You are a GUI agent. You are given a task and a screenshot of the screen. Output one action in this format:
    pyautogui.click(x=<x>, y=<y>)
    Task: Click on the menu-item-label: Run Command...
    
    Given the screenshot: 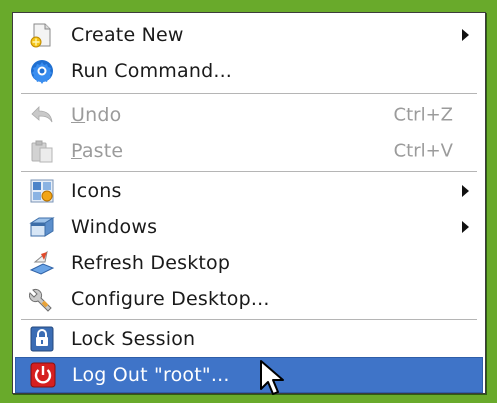 What is the action you would take?
    pyautogui.click(x=152, y=71)
    